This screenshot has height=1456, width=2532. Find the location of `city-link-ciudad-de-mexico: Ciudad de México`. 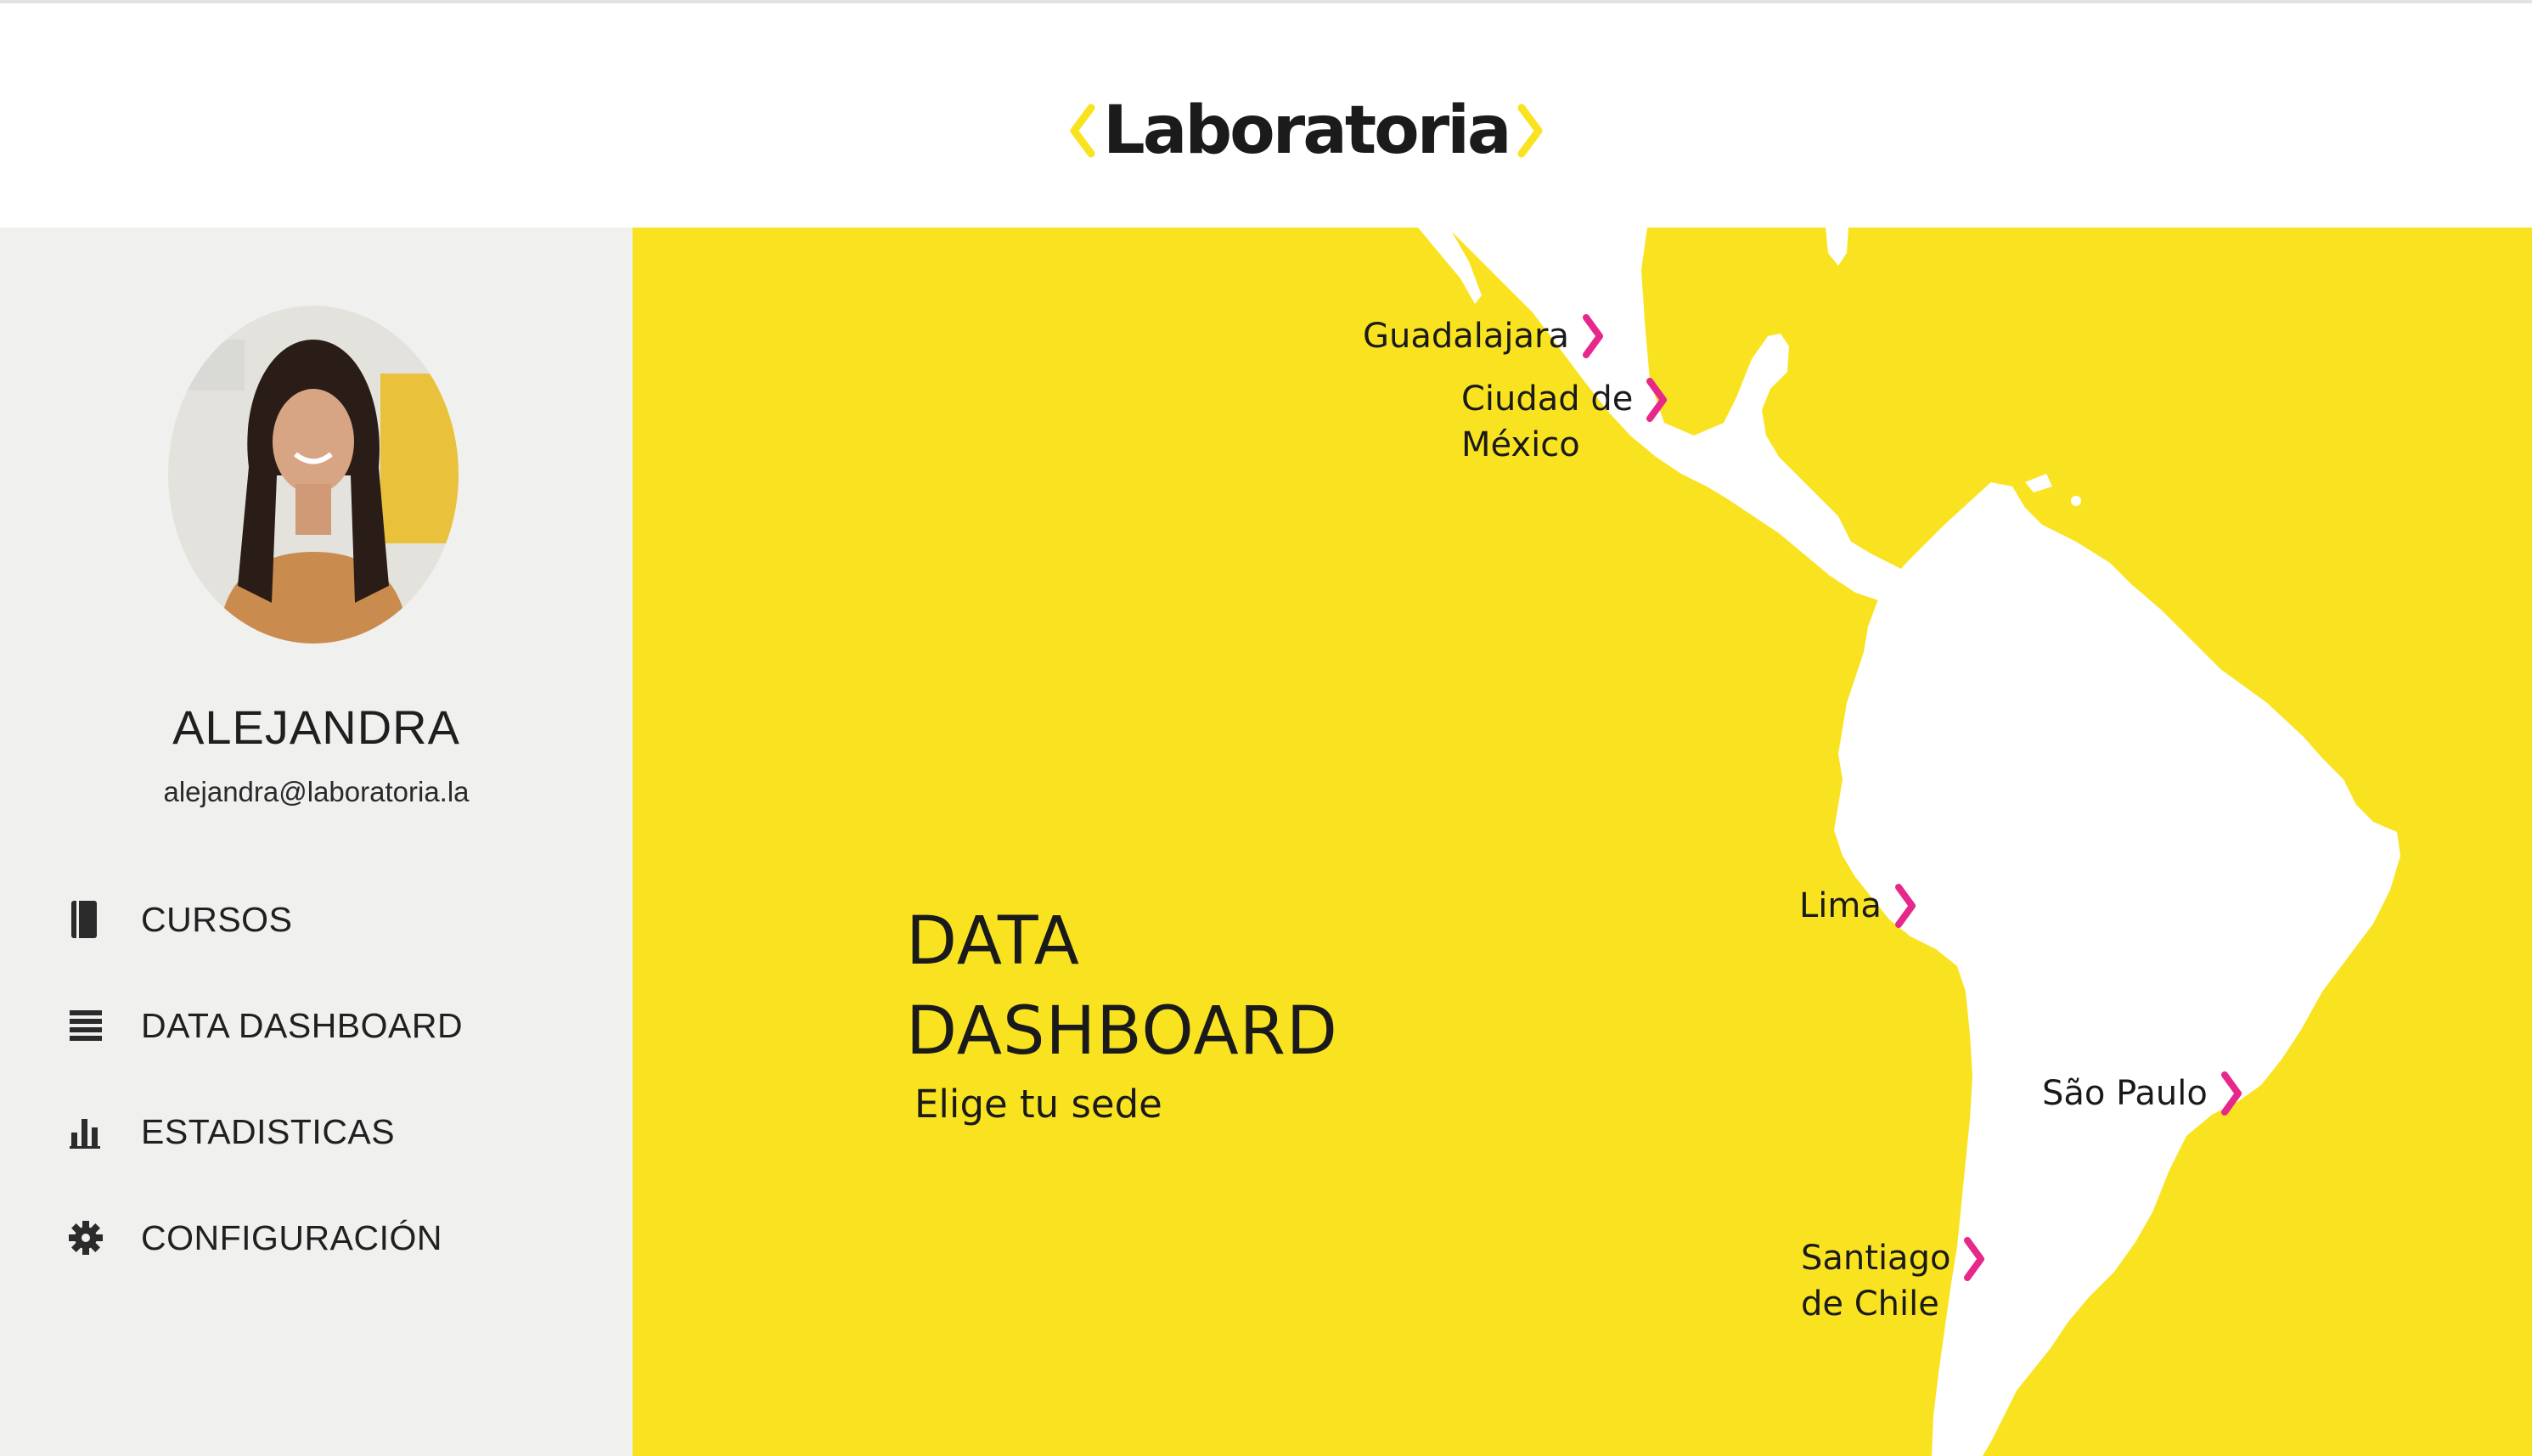

city-link-ciudad-de-mexico: Ciudad de México is located at coordinates (1564, 422).